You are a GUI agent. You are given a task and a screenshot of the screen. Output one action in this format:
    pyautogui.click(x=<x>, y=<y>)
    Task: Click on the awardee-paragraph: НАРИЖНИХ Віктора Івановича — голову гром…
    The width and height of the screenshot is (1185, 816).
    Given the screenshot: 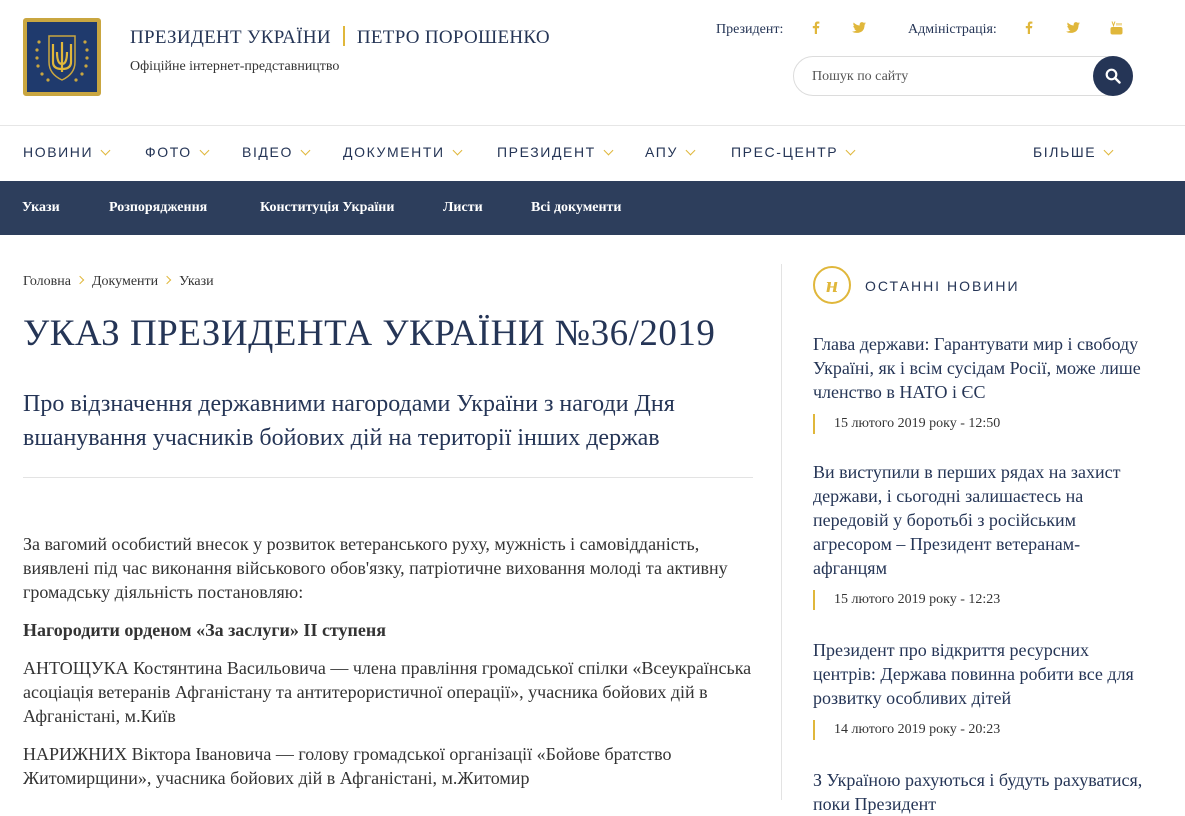 What is the action you would take?
    pyautogui.click(x=347, y=766)
    